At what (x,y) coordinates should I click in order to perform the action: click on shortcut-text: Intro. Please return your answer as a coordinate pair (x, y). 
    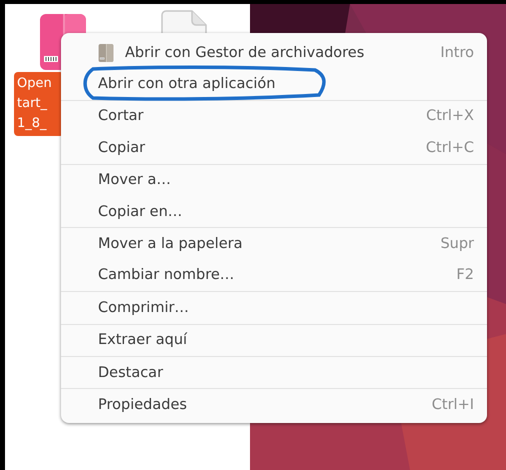
    Looking at the image, I should click on (457, 52).